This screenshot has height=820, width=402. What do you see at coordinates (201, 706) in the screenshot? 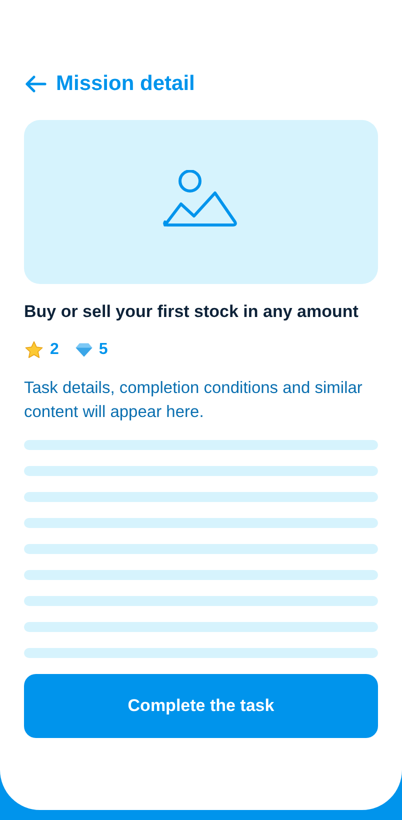
I see `complete-button: Complete the task` at bounding box center [201, 706].